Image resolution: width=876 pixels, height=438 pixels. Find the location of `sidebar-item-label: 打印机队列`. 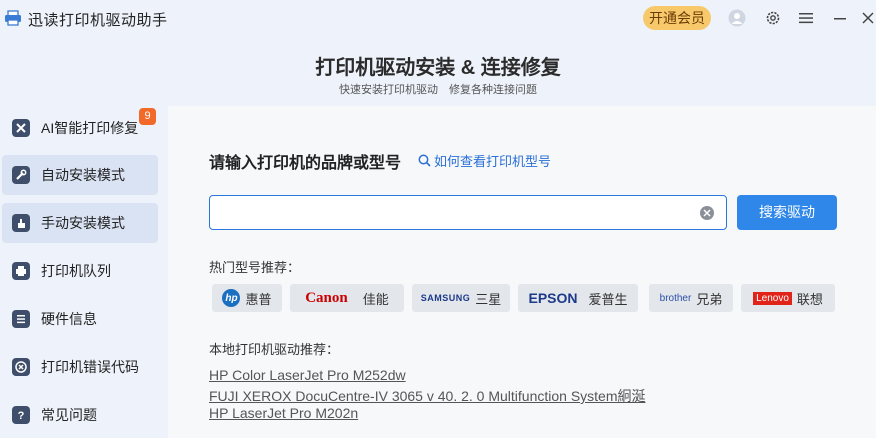

sidebar-item-label: 打印机队列 is located at coordinates (76, 271).